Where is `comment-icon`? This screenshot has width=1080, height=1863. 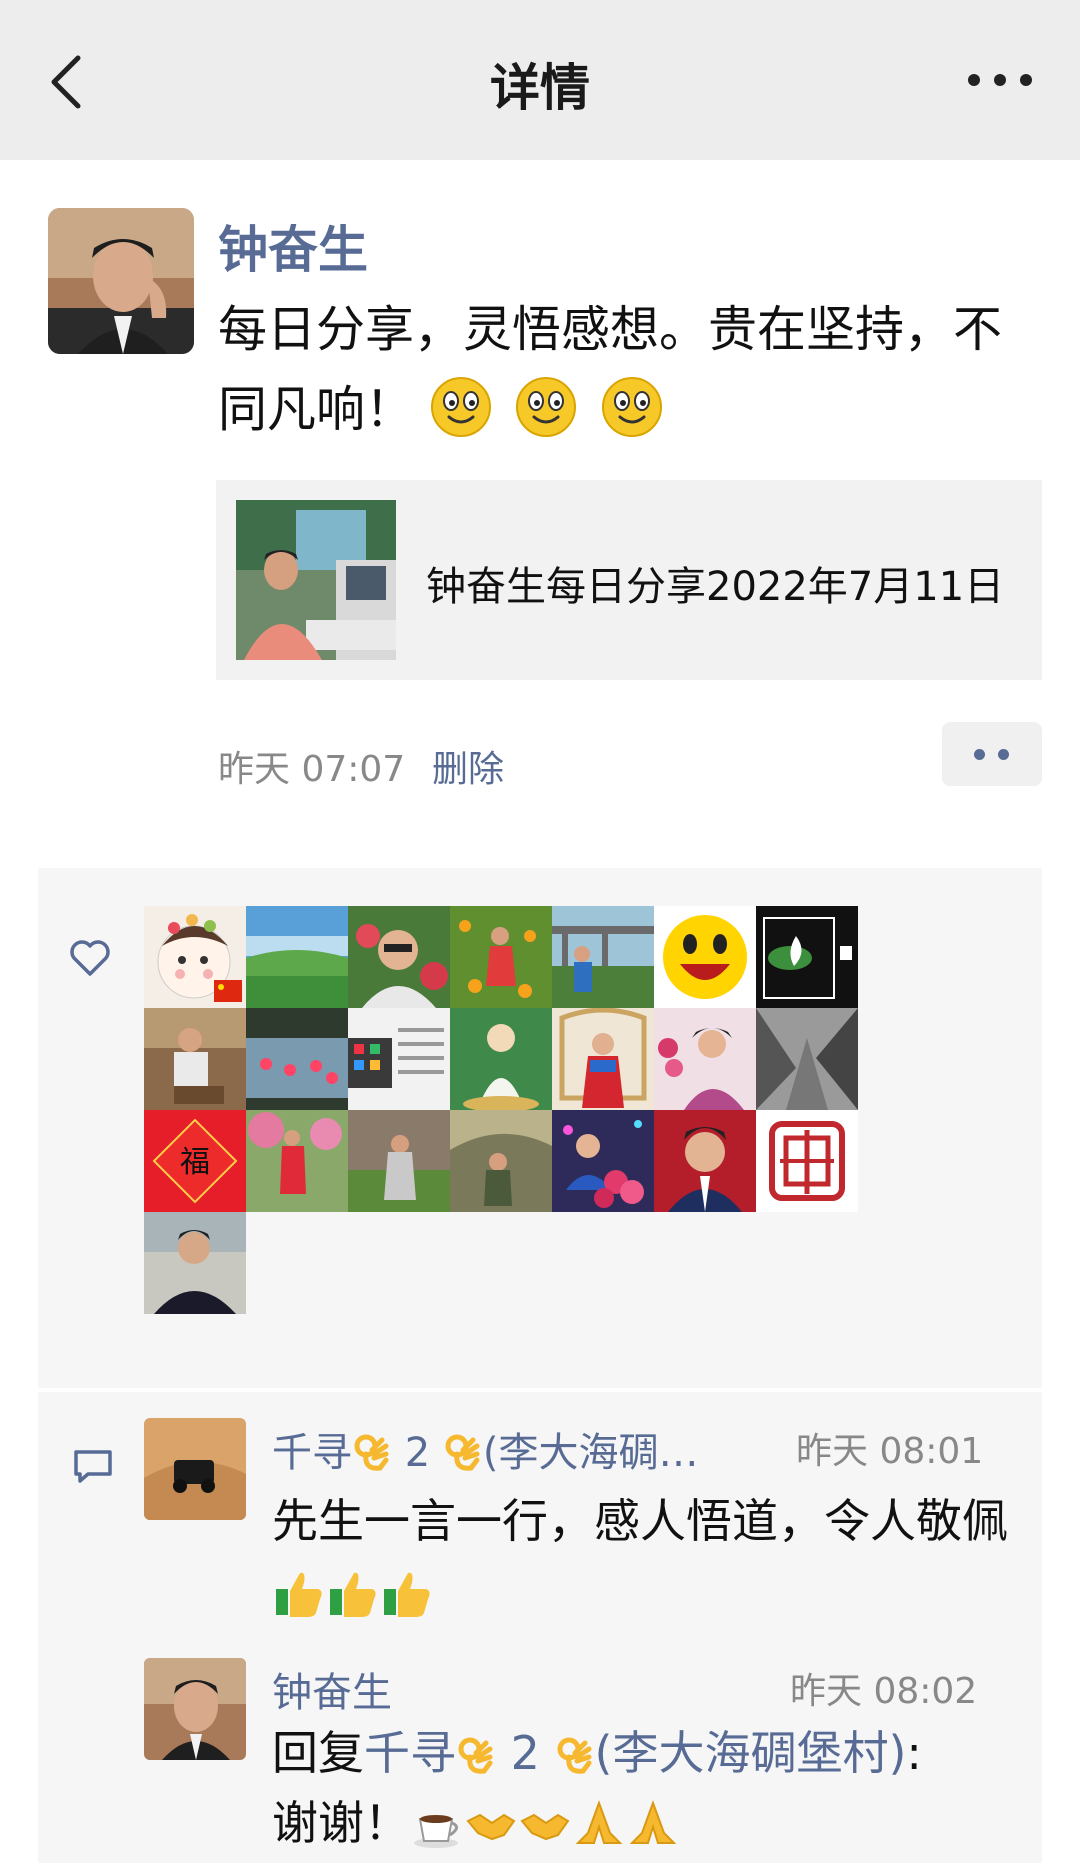 comment-icon is located at coordinates (93, 1466).